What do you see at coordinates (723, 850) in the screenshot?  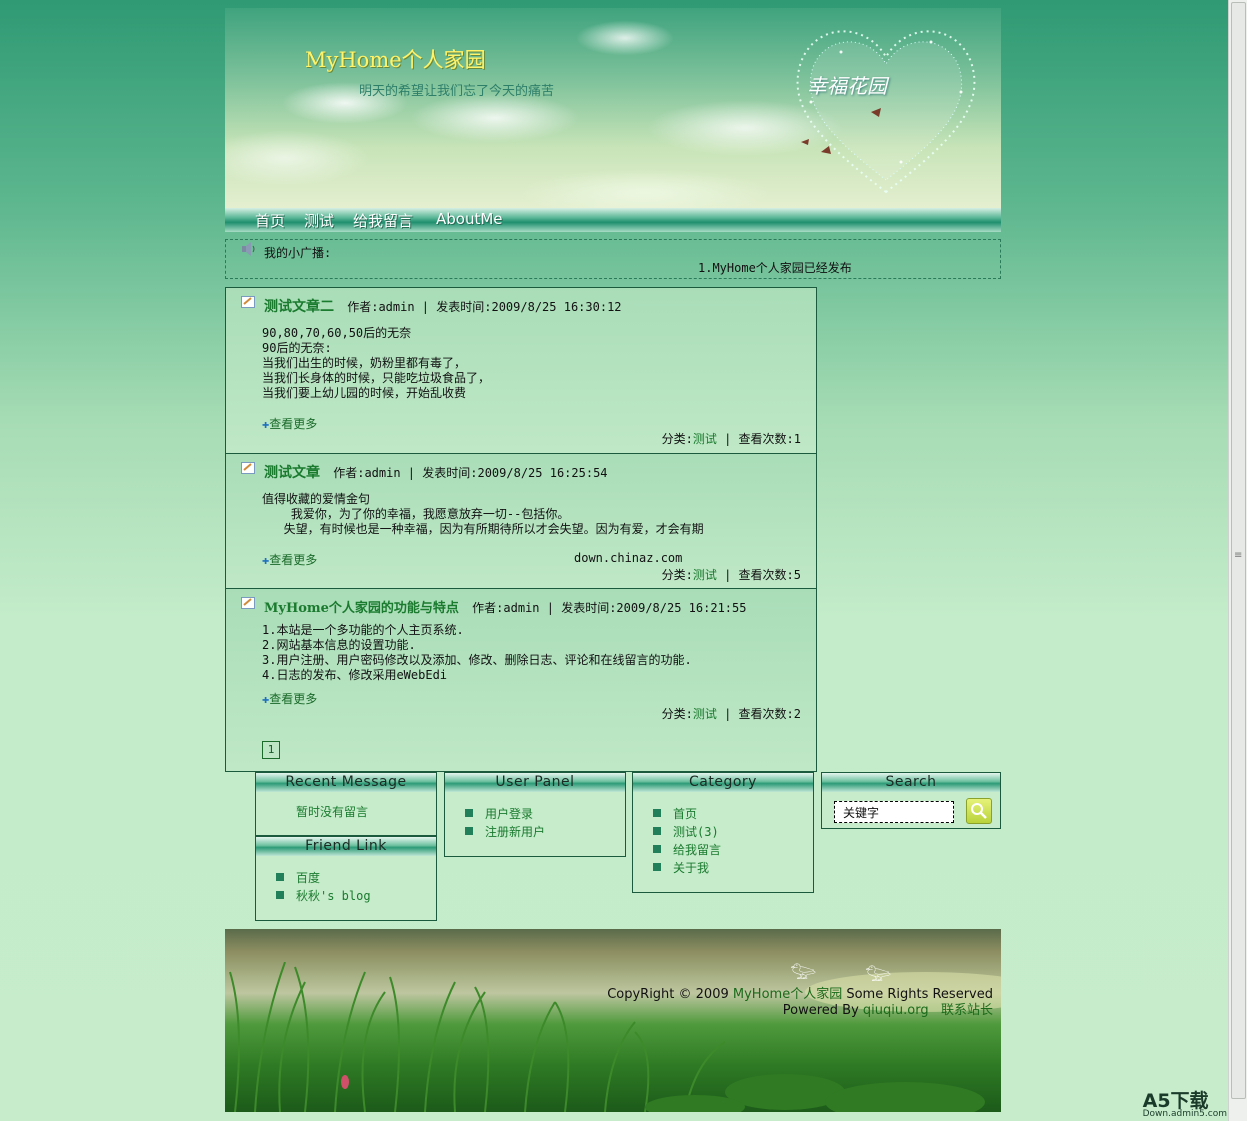 I see `category-item: 给我留言` at bounding box center [723, 850].